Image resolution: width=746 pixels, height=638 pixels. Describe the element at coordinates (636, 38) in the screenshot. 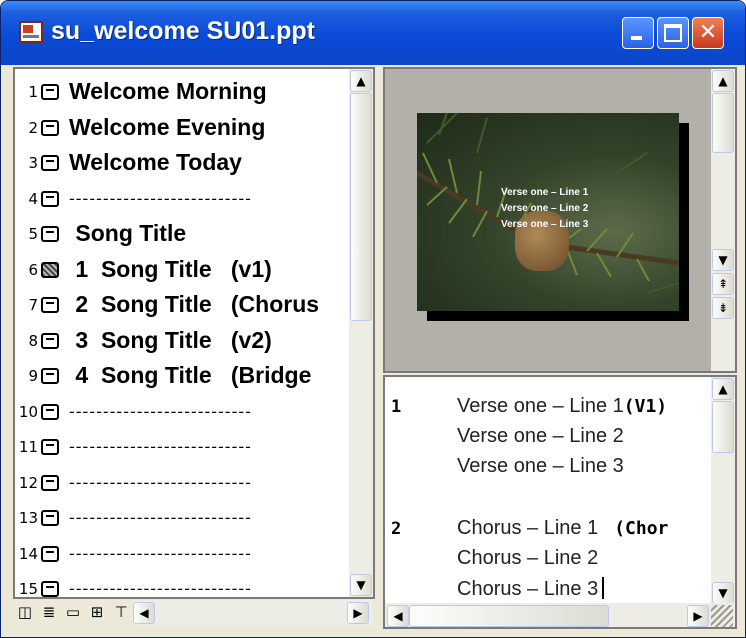

I see `minimize-icon` at that location.